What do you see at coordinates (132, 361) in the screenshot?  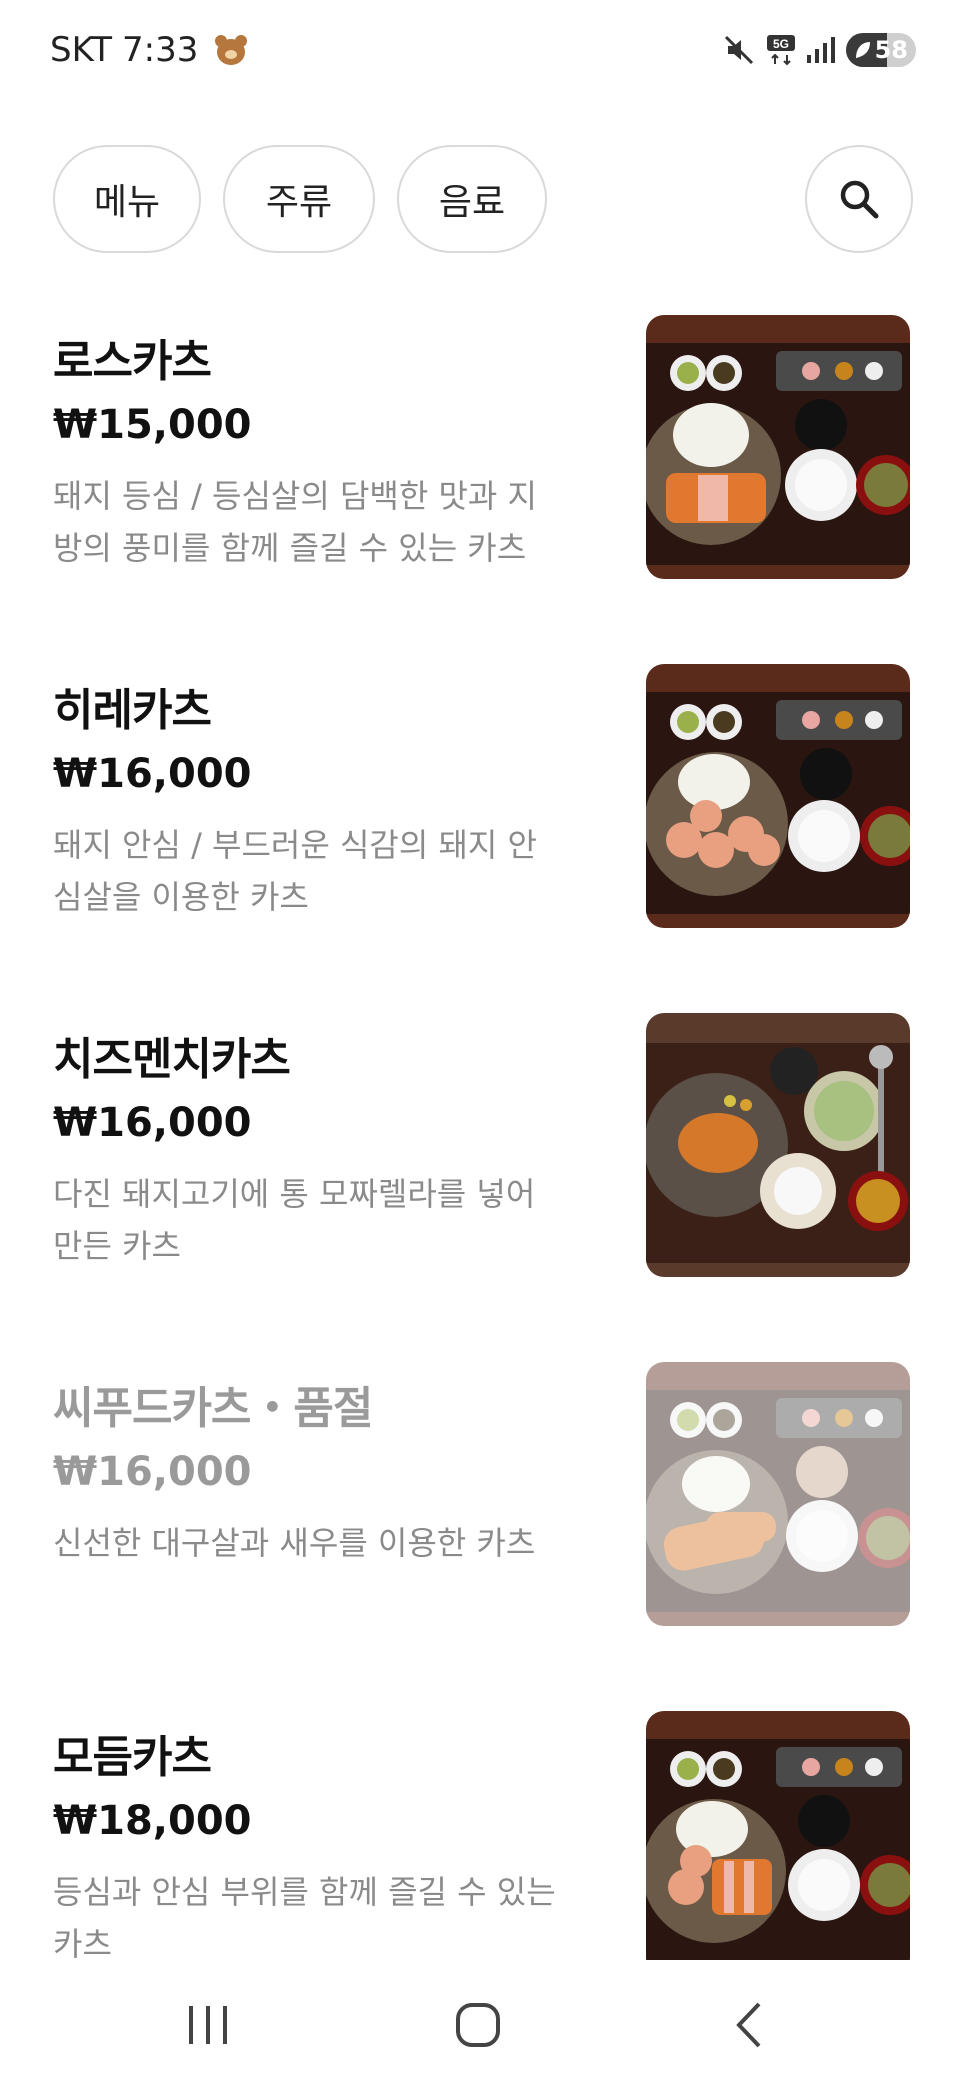 I see `menu-item-name: 로스카츠` at bounding box center [132, 361].